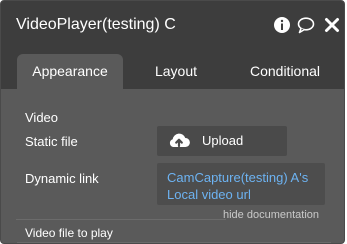 This screenshot has height=244, width=347. Describe the element at coordinates (282, 25) in the screenshot. I see `info-icon` at that location.